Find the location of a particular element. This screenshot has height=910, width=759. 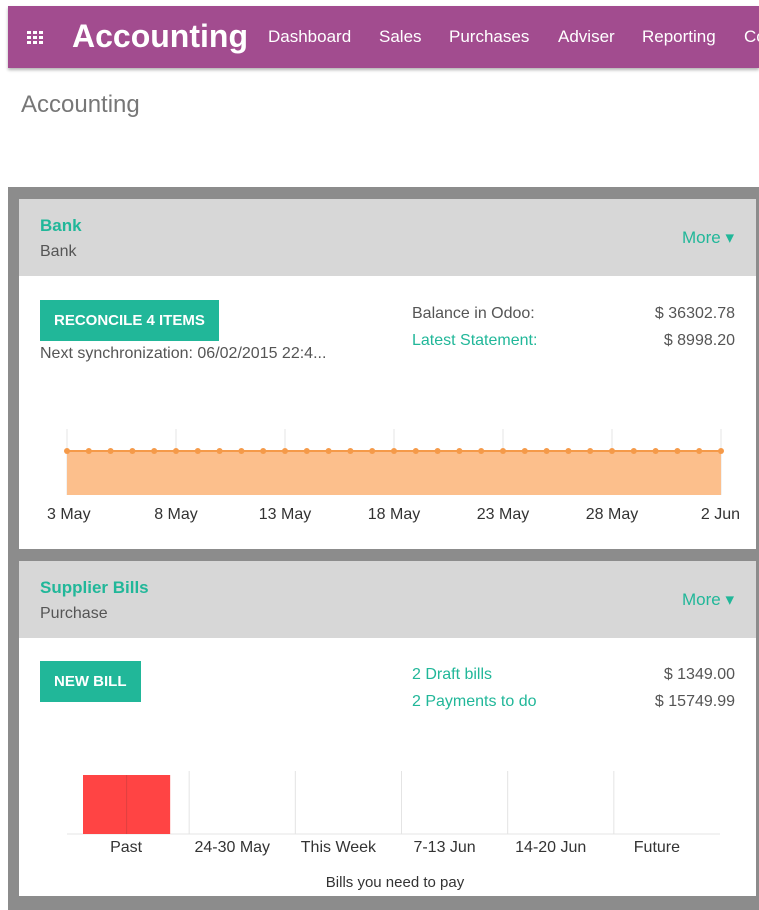

bank-balance-chart: 3 May 8 May 13 May 18 May 23 May 28 May 2 Jun is located at coordinates (393, 476).